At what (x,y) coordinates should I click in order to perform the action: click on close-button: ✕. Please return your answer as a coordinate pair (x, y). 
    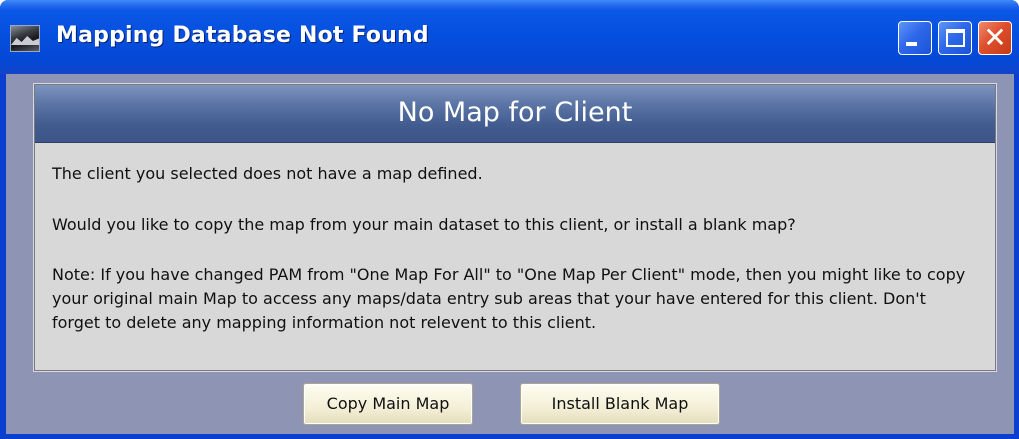
    Looking at the image, I should click on (995, 38).